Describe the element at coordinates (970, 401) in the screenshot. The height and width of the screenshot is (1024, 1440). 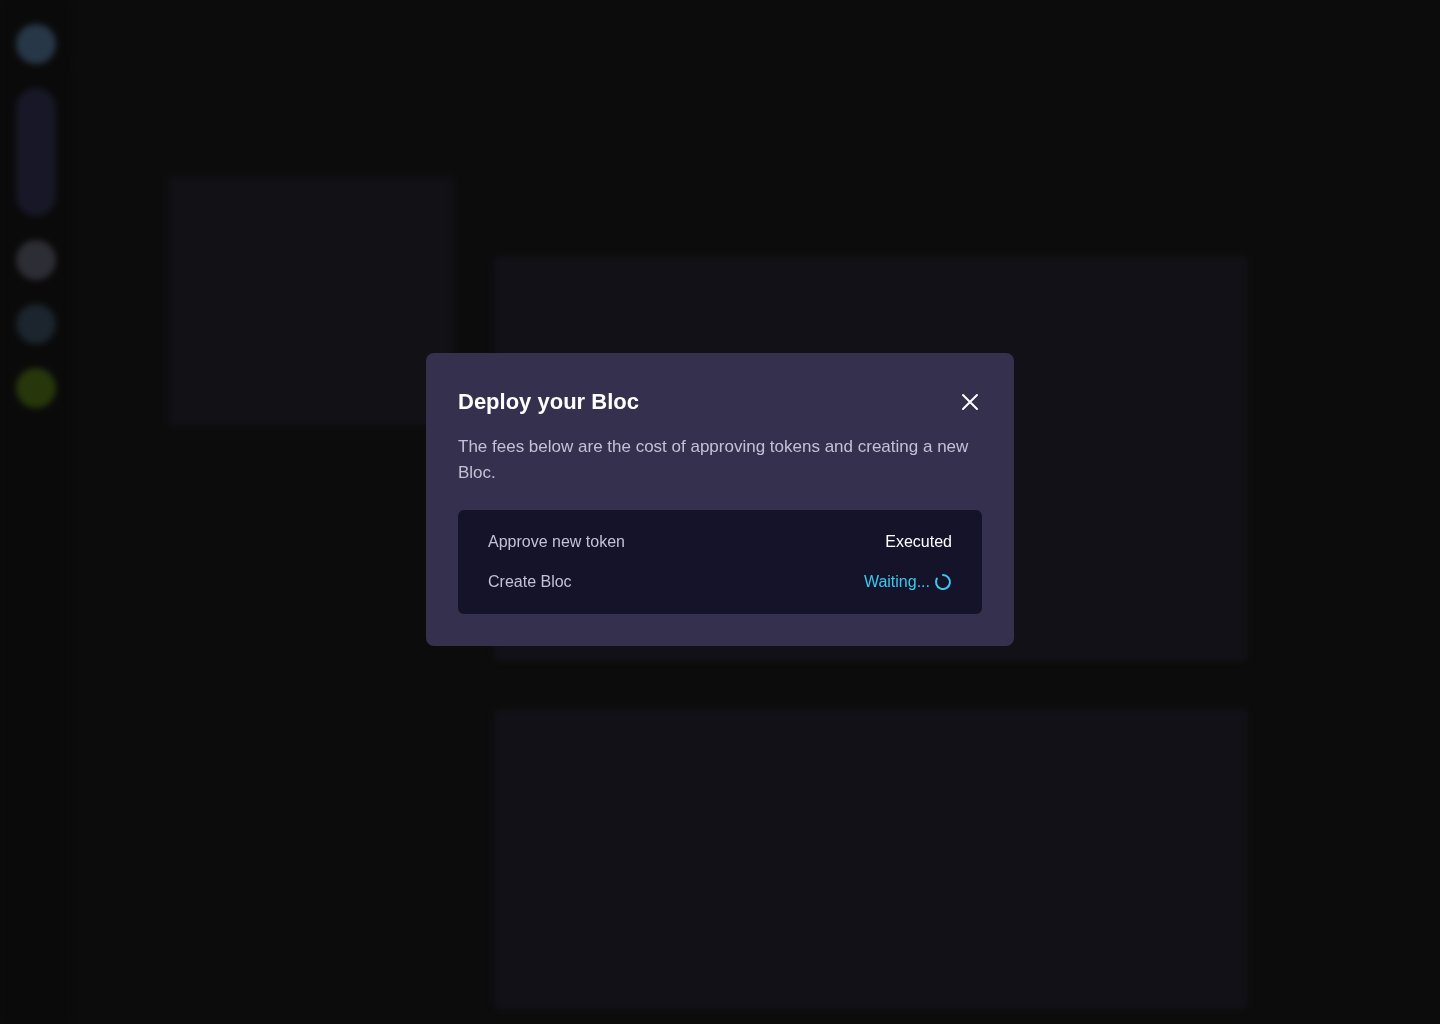
I see `close-icon` at that location.